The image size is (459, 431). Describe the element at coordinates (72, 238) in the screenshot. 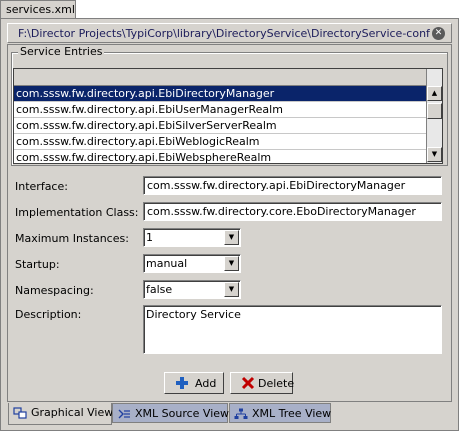

I see `maximum-instances-label: Maximum Instances:` at that location.